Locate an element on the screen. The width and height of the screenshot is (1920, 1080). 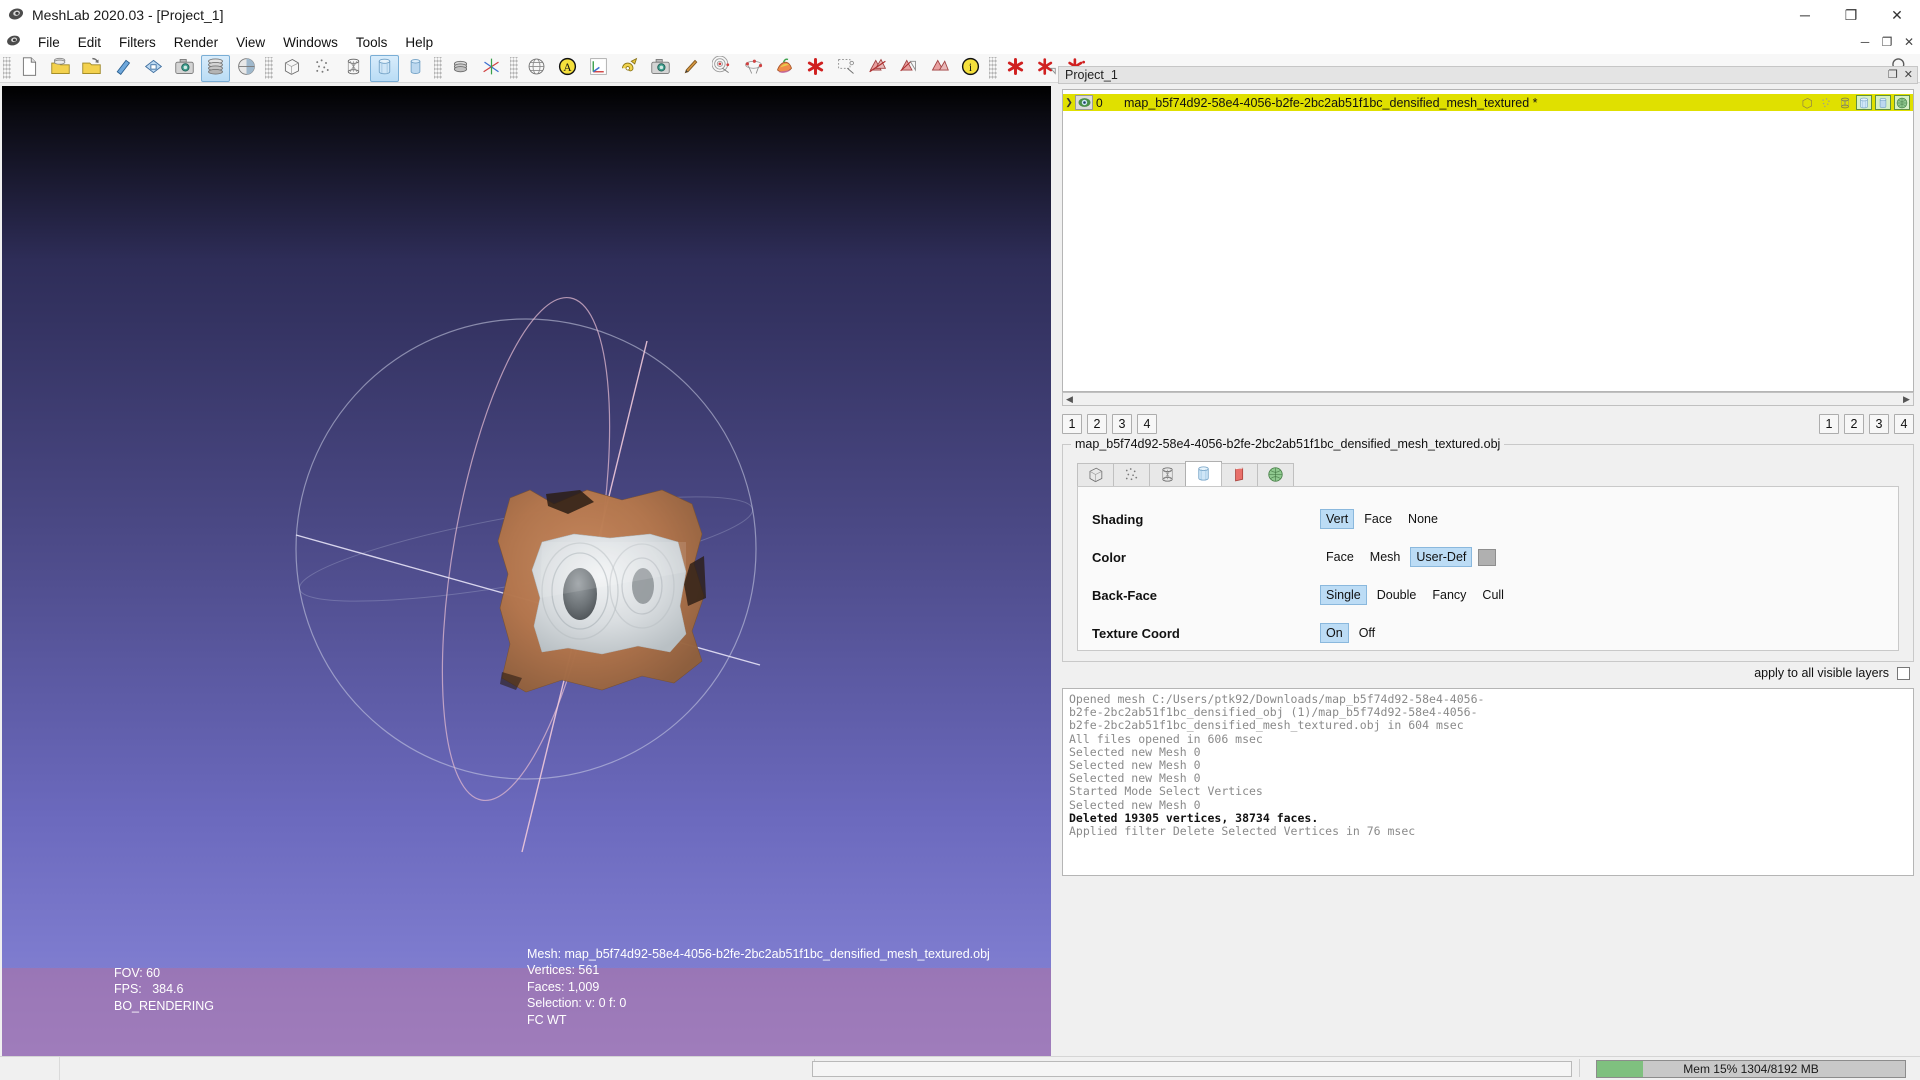
open-mesh-button is located at coordinates (91, 68).